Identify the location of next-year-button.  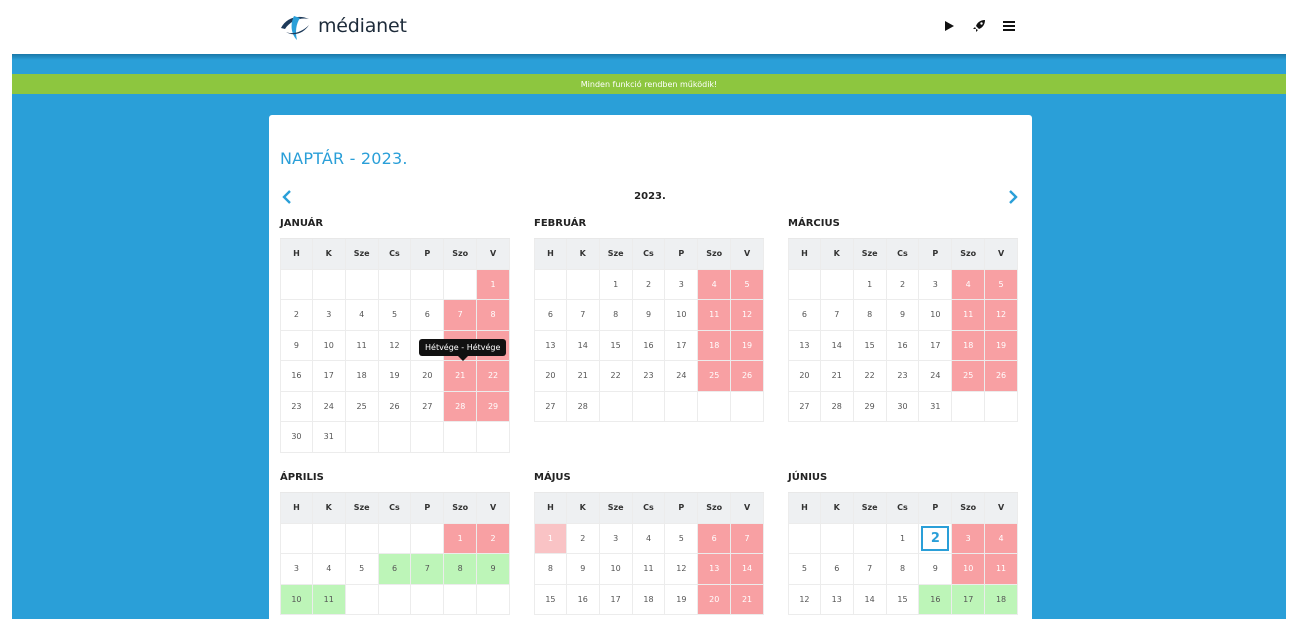
(1013, 197).